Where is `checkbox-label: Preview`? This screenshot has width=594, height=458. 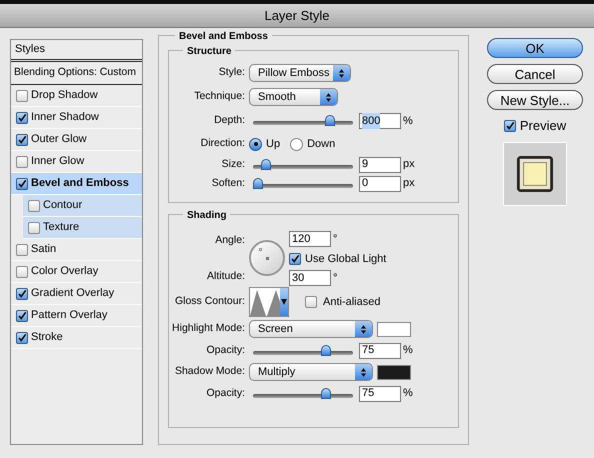
checkbox-label: Preview is located at coordinates (543, 126).